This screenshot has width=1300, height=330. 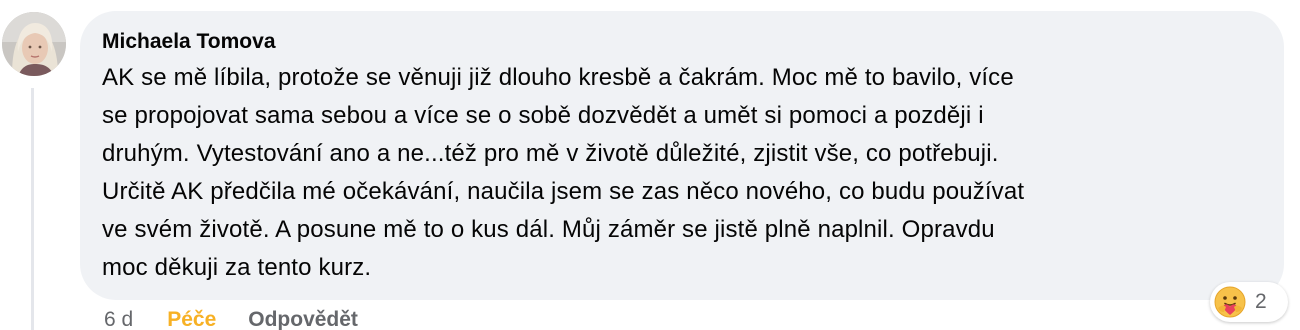 What do you see at coordinates (32, 209) in the screenshot?
I see `thread-line` at bounding box center [32, 209].